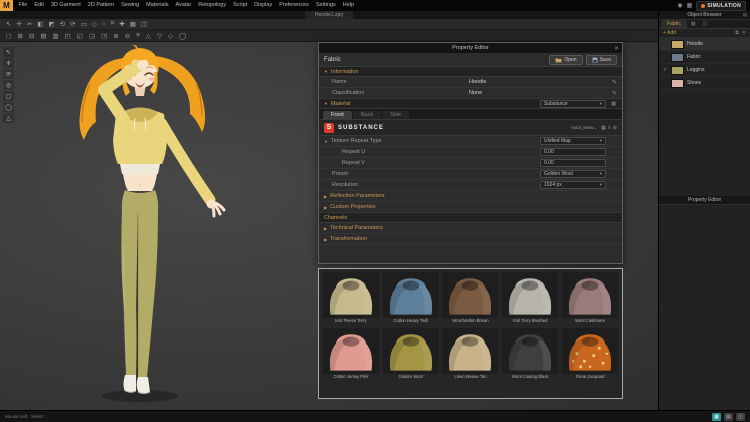 This screenshot has width=750, height=422. What do you see at coordinates (470, 228) in the screenshot?
I see `technical-parameters-row: ▶ Technical Parameters` at bounding box center [470, 228].